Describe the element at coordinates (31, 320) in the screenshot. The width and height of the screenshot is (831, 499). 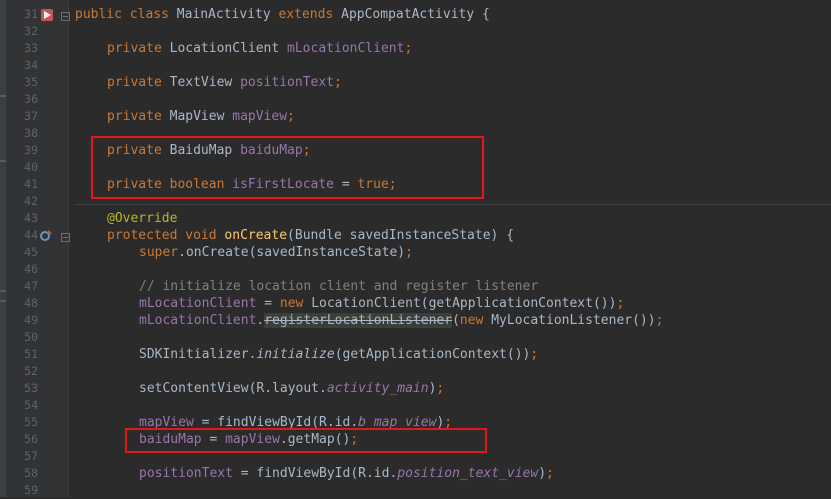
I see `line-number: 49` at that location.